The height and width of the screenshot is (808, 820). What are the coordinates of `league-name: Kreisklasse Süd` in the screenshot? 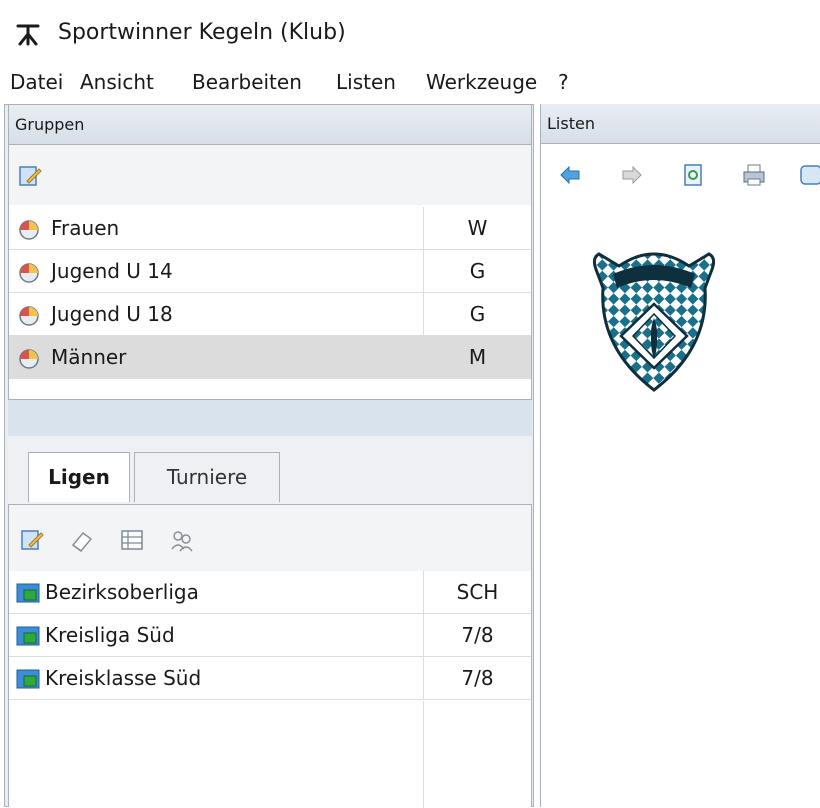 It's located at (123, 678).